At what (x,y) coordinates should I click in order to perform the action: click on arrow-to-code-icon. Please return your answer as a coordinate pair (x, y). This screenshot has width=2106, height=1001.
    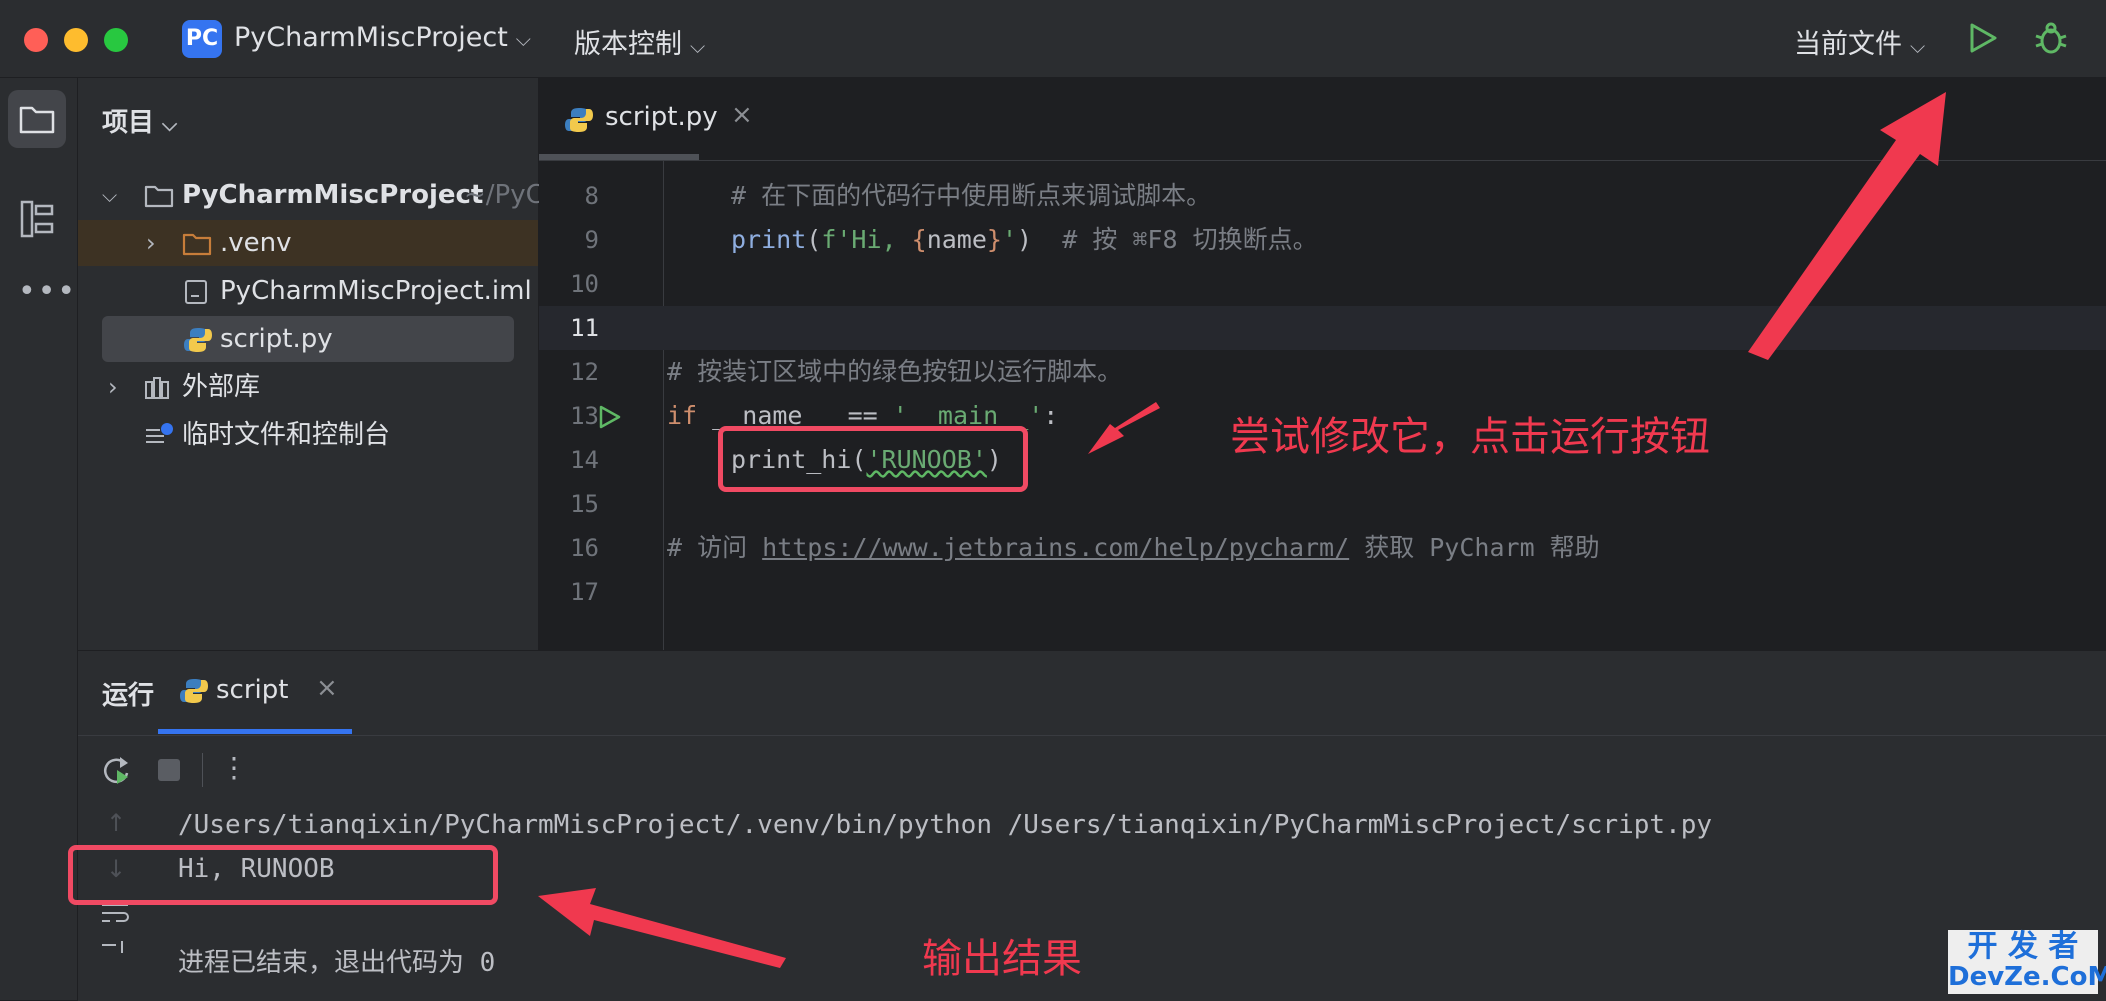
    Looking at the image, I should click on (1124, 428).